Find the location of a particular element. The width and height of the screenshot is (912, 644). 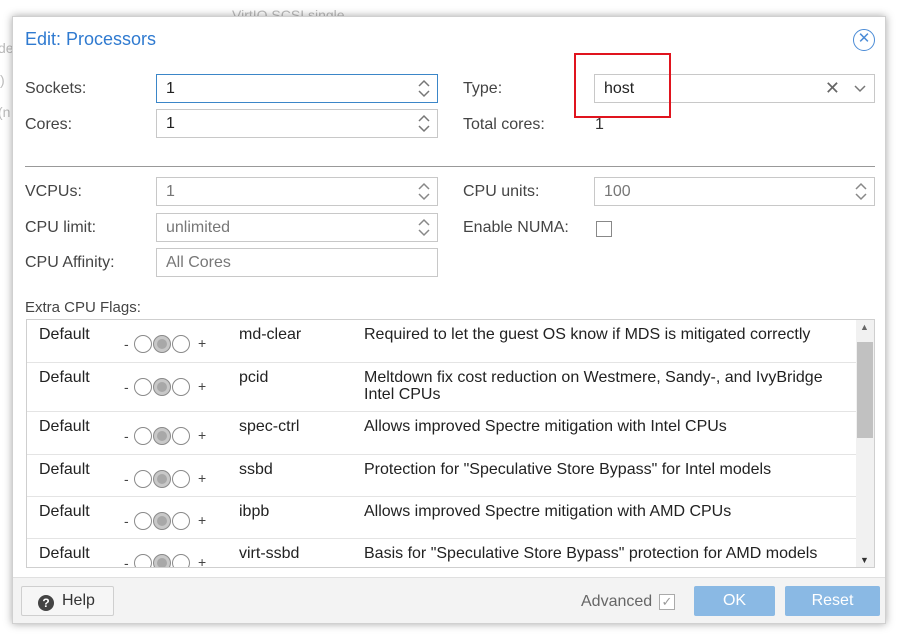

scrollbar-thumb is located at coordinates (865, 390).